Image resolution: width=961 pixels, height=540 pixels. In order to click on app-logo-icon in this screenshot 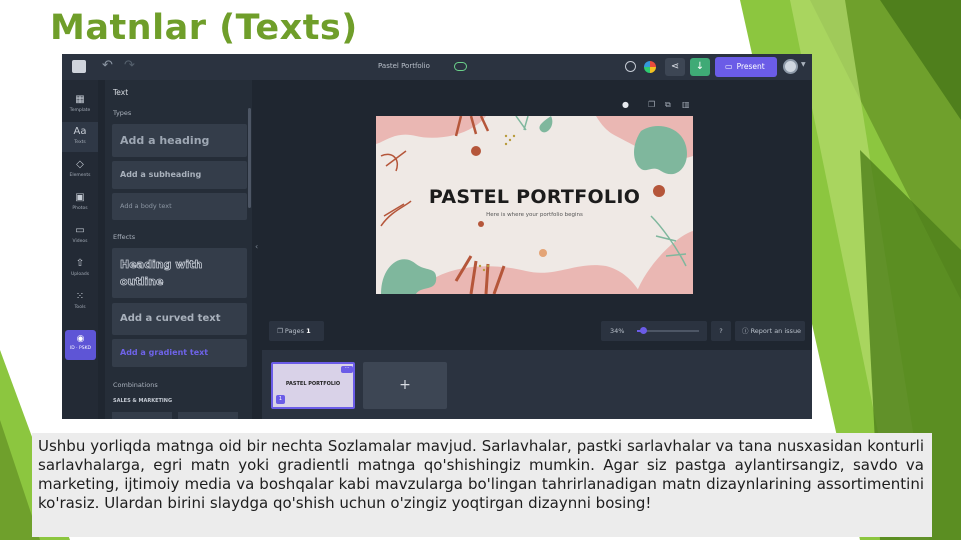, I will do `click(79, 66)`.